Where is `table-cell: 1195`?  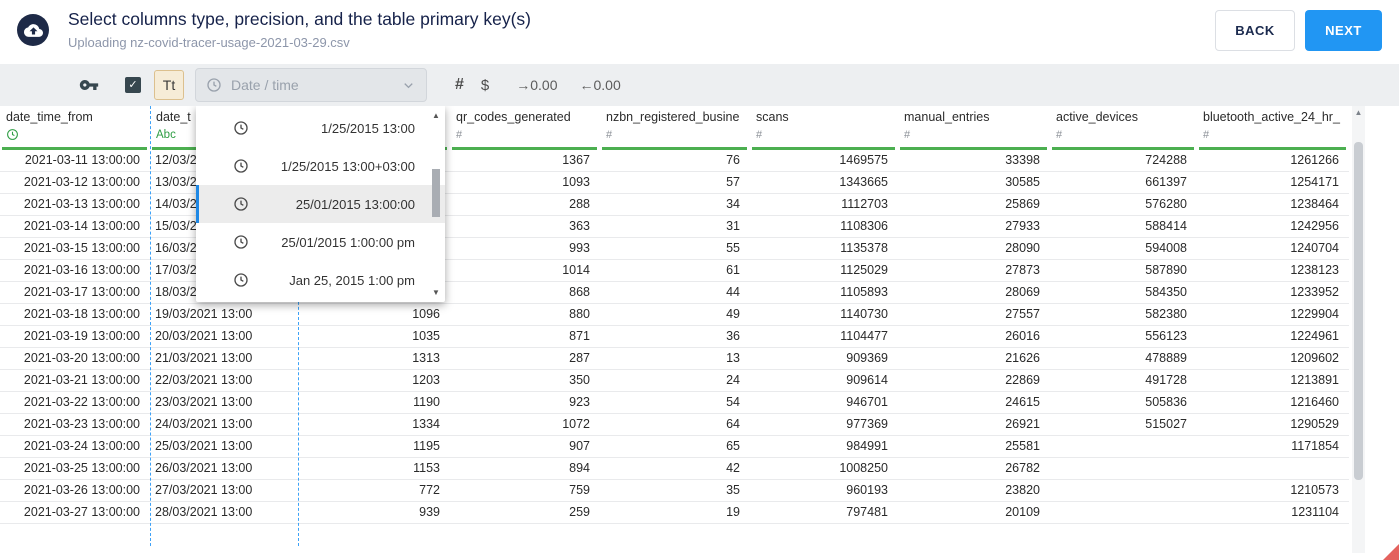 table-cell: 1195 is located at coordinates (426, 446).